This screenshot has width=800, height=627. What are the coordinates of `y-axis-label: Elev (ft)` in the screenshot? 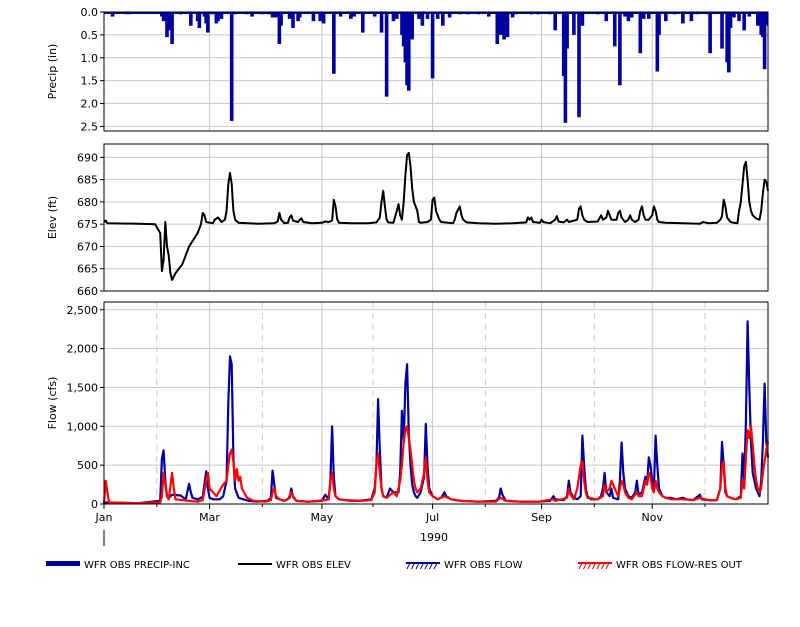 It's located at (52, 217).